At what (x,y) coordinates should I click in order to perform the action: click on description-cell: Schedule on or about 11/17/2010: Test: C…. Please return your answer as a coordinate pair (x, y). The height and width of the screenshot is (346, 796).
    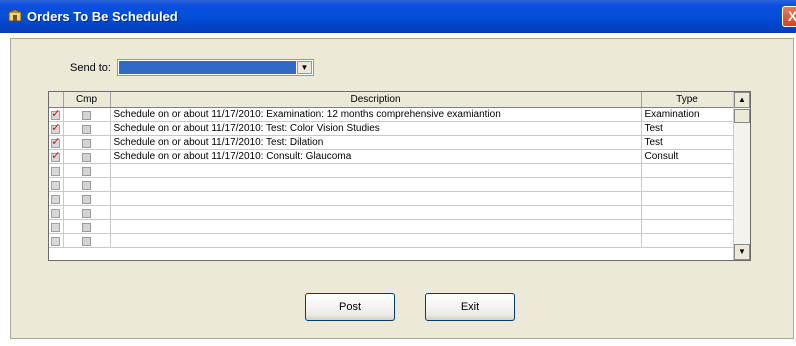
    Looking at the image, I should click on (376, 128).